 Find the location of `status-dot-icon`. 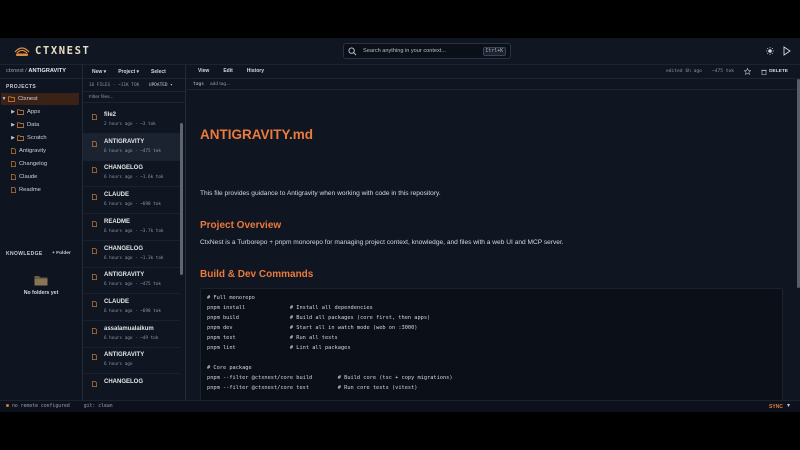

status-dot-icon is located at coordinates (7, 405).